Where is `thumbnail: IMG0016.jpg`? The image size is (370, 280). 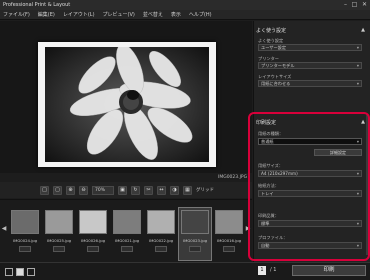 thumbnail: IMG0016.jpg is located at coordinates (229, 234).